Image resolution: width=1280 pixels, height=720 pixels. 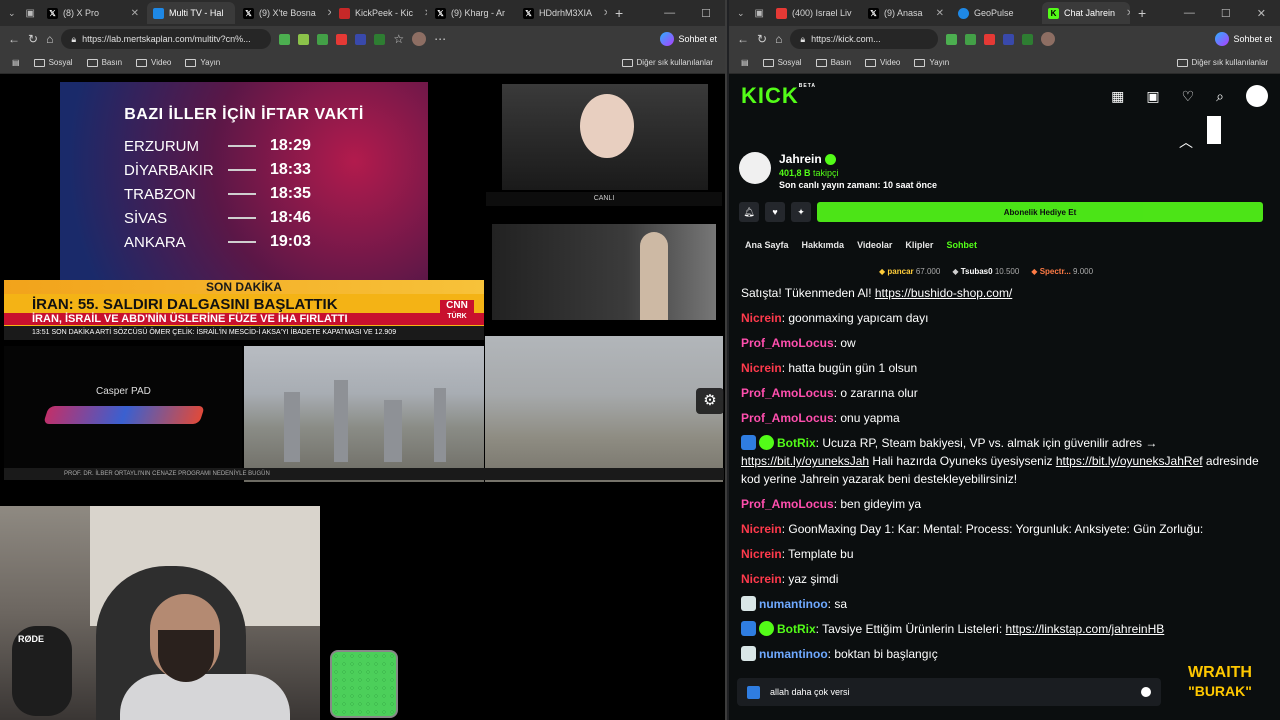 I want to click on tab-home: Ana Sayfa, so click(x=767, y=245).